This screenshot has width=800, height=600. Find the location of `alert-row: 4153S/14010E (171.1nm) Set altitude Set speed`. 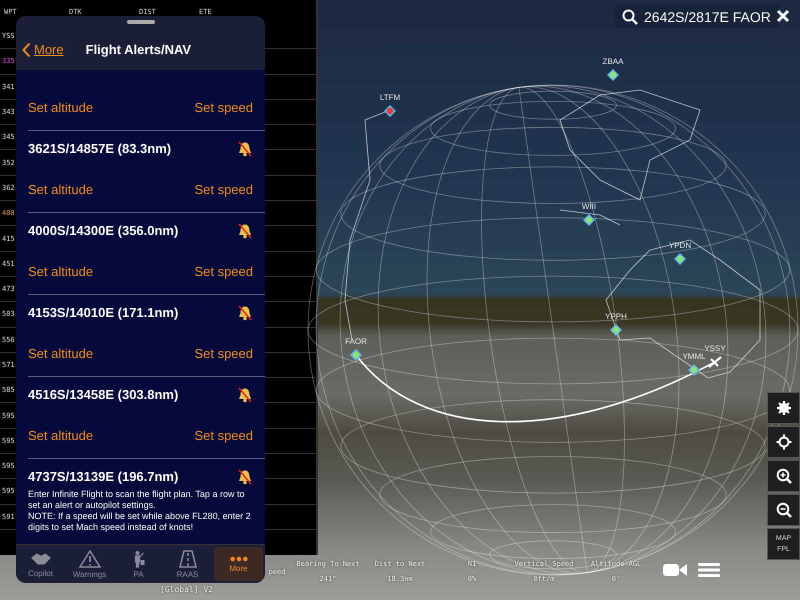

alert-row: 4153S/14010E (171.1nm) Set altitude Set speed is located at coordinates (146, 335).